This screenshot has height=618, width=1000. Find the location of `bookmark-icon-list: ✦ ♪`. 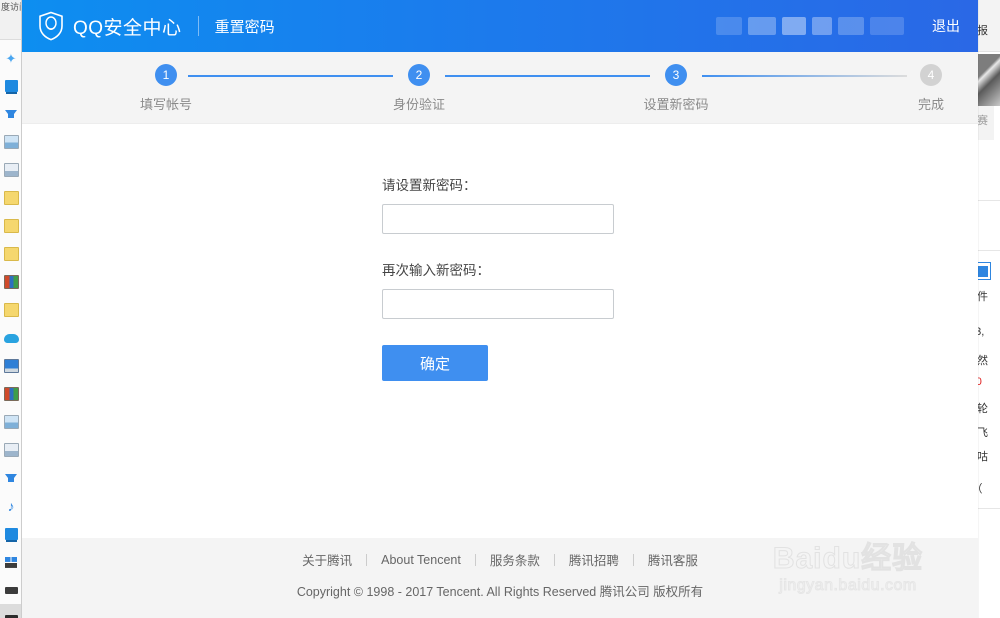

bookmark-icon-list: ✦ ♪ is located at coordinates (10, 331).